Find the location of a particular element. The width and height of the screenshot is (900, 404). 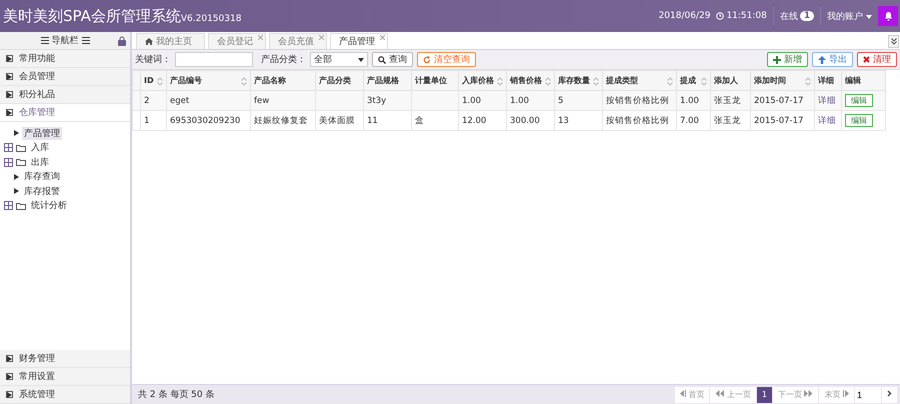

version-label: V6.20150318 is located at coordinates (211, 19).